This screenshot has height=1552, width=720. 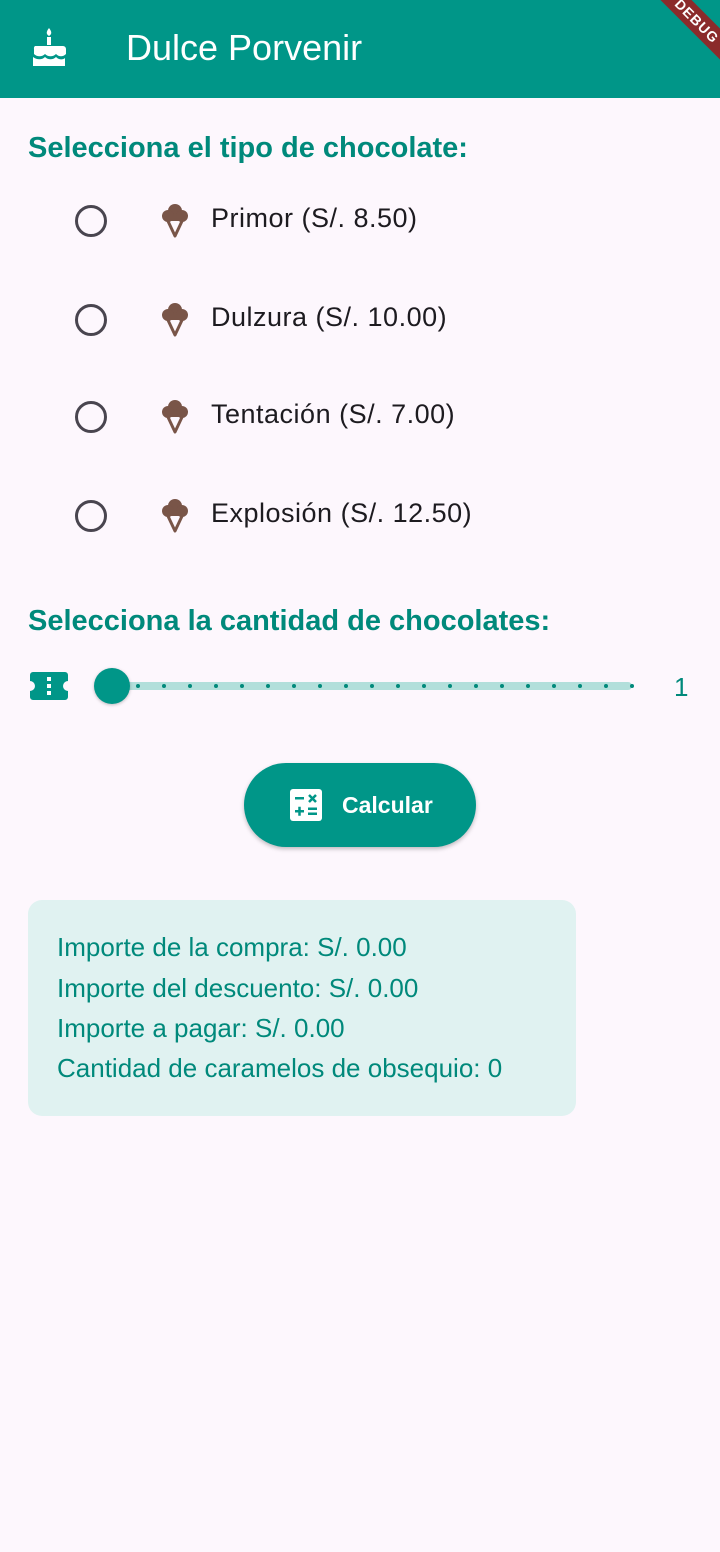 I want to click on chocolate-section-title: Selecciona el tipo de chocolate:, so click(x=248, y=148).